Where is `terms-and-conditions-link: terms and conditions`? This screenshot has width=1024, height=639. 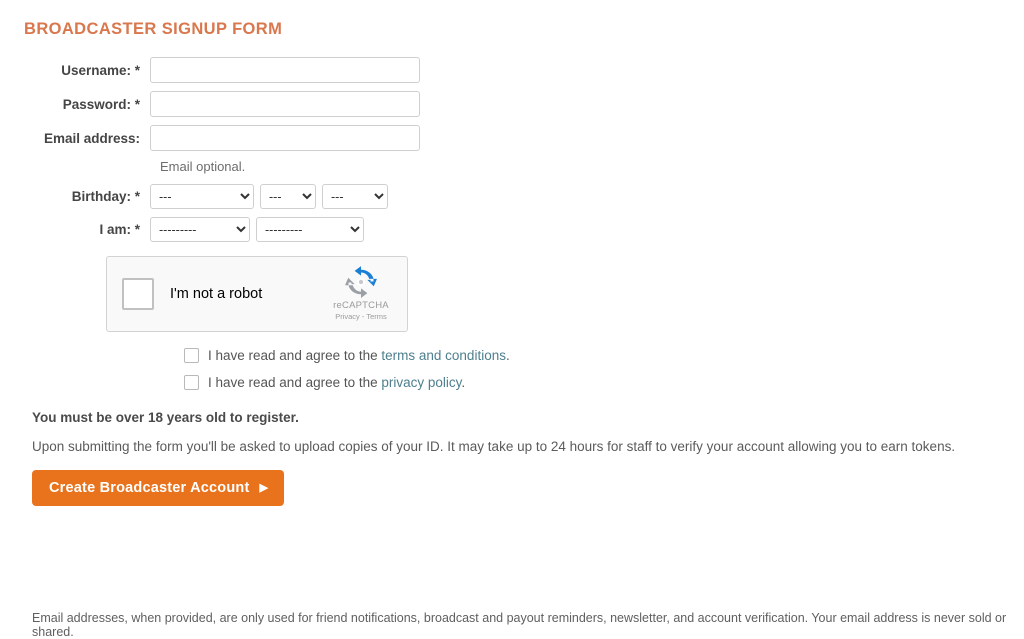
terms-and-conditions-link: terms and conditions is located at coordinates (443, 355).